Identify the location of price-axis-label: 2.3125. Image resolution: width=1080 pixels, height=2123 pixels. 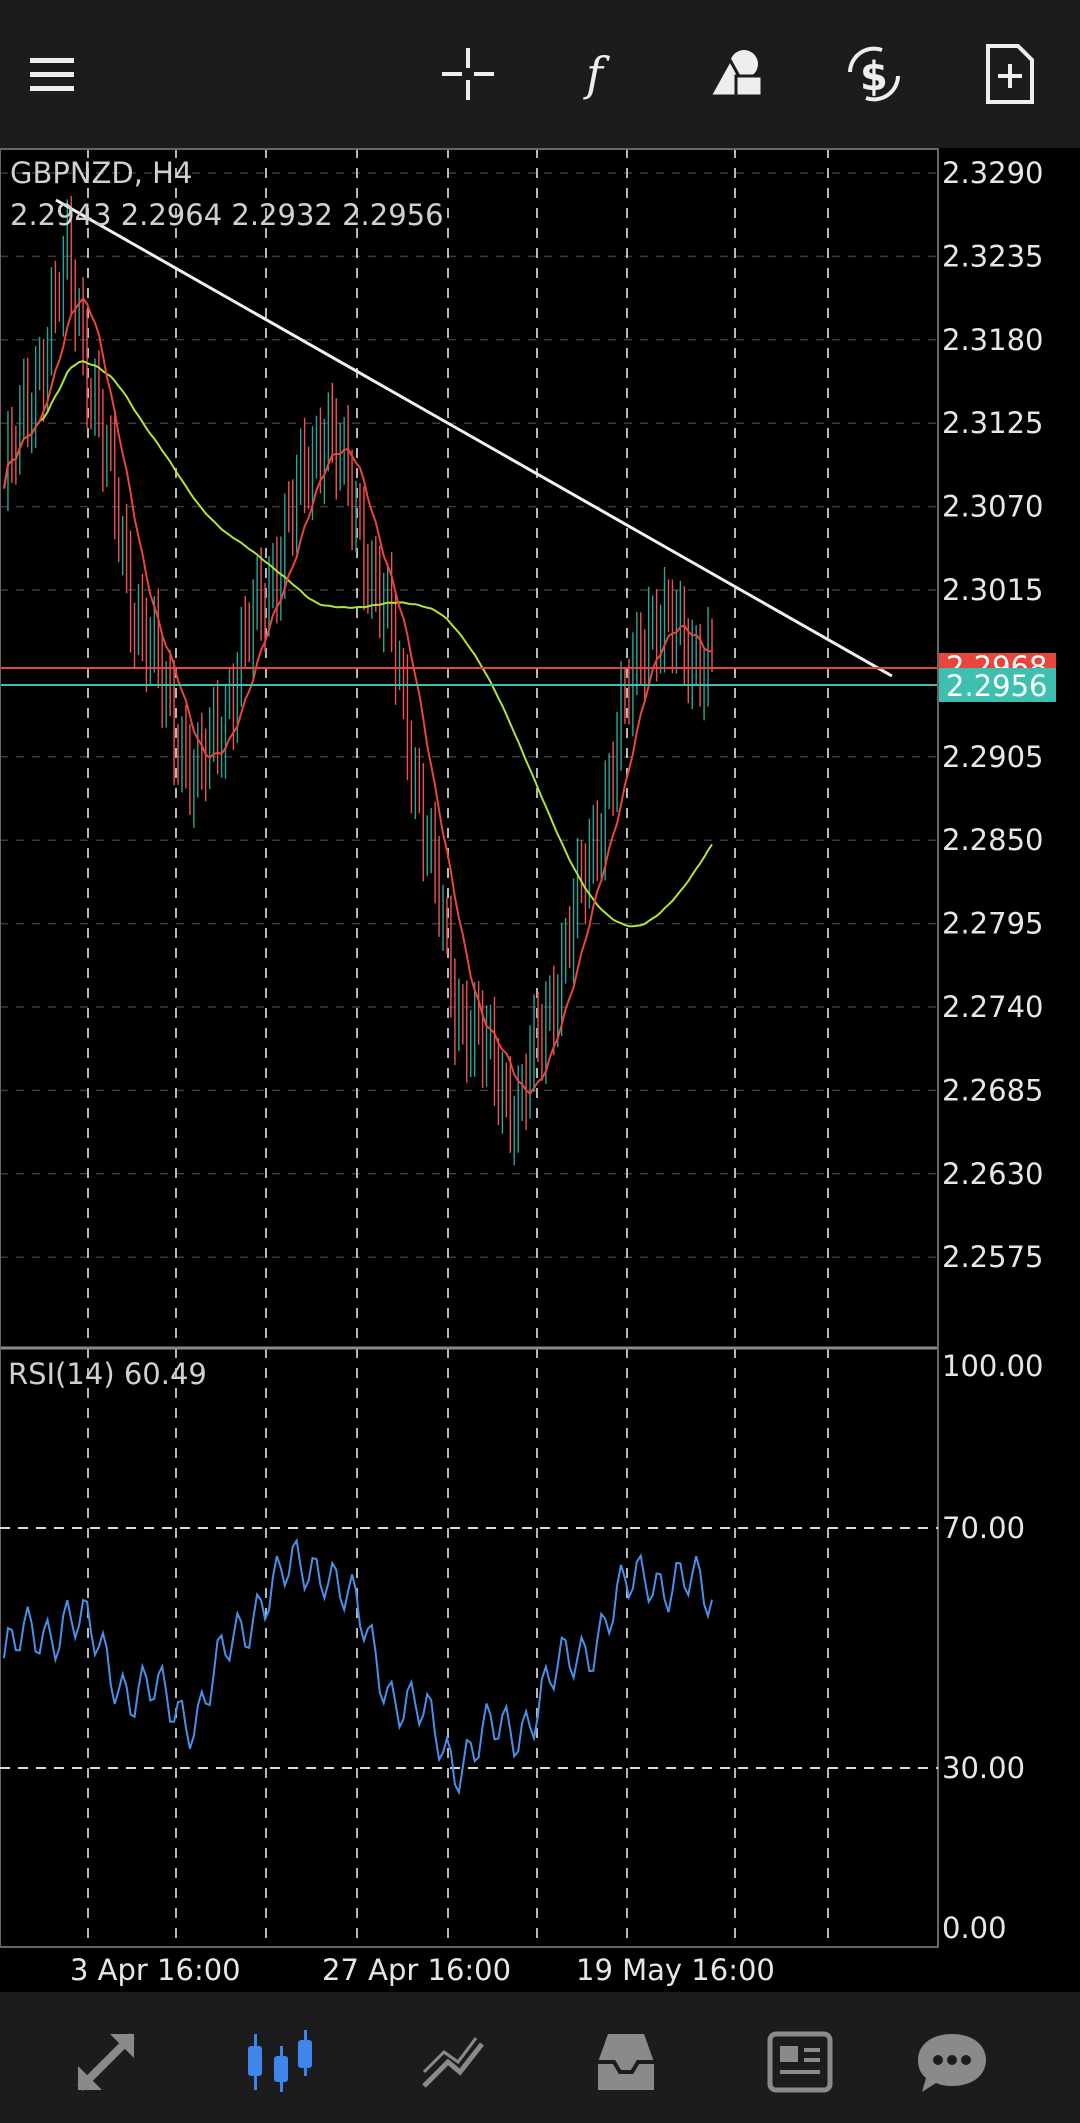
(992, 423).